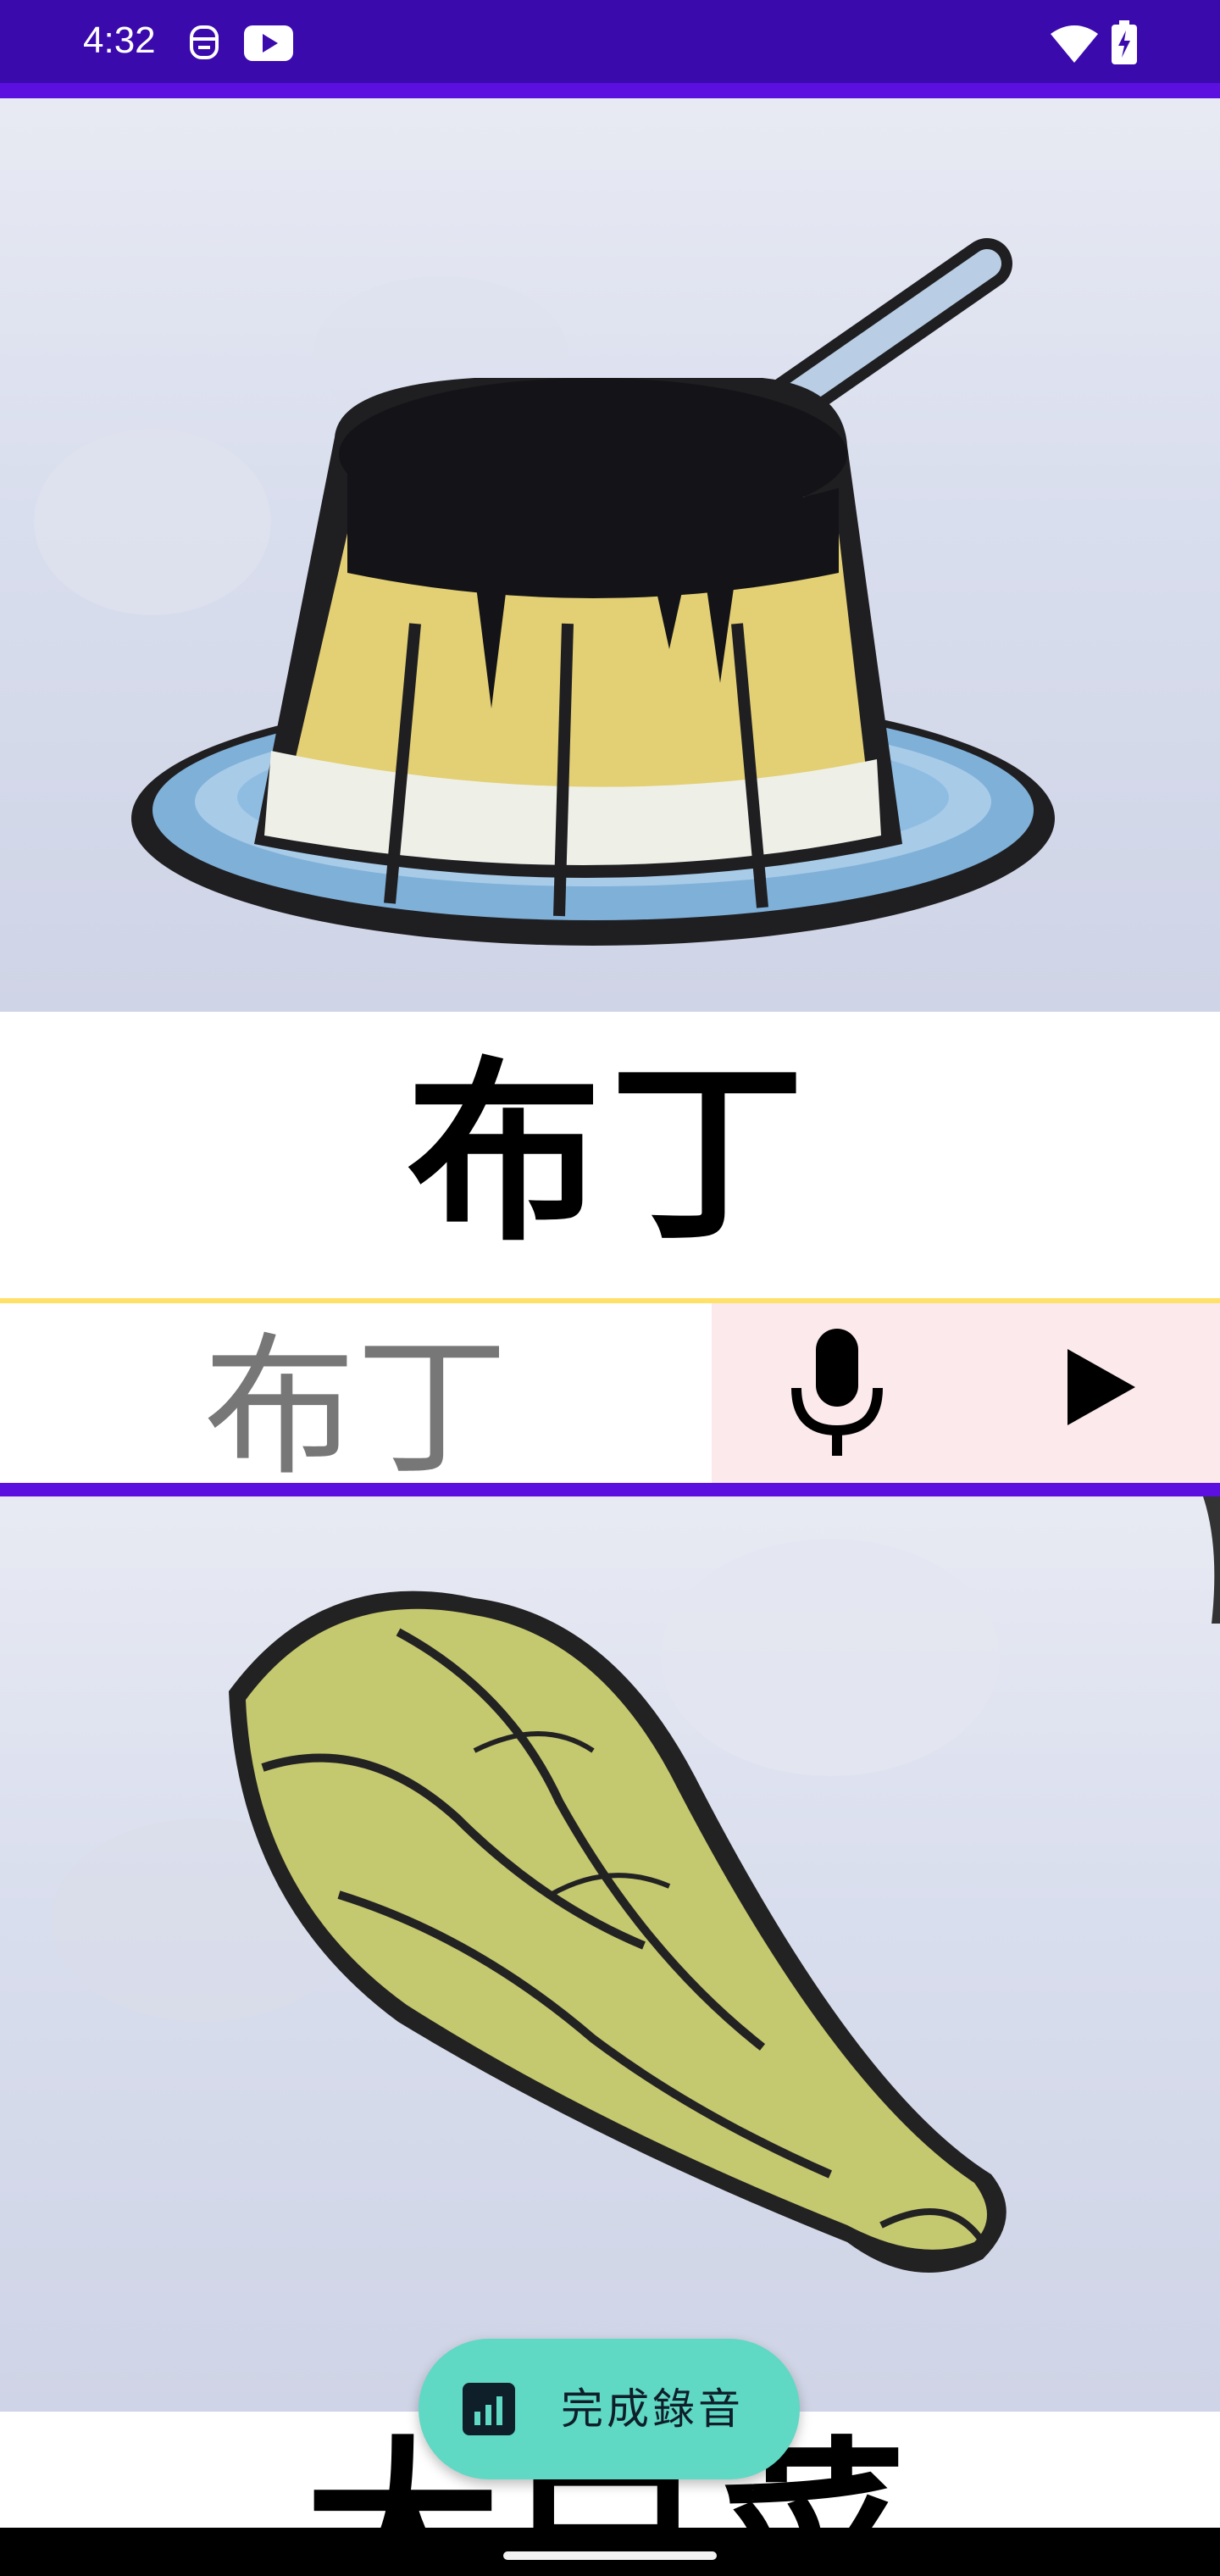  What do you see at coordinates (610, 1489) in the screenshot?
I see `divider-mid` at bounding box center [610, 1489].